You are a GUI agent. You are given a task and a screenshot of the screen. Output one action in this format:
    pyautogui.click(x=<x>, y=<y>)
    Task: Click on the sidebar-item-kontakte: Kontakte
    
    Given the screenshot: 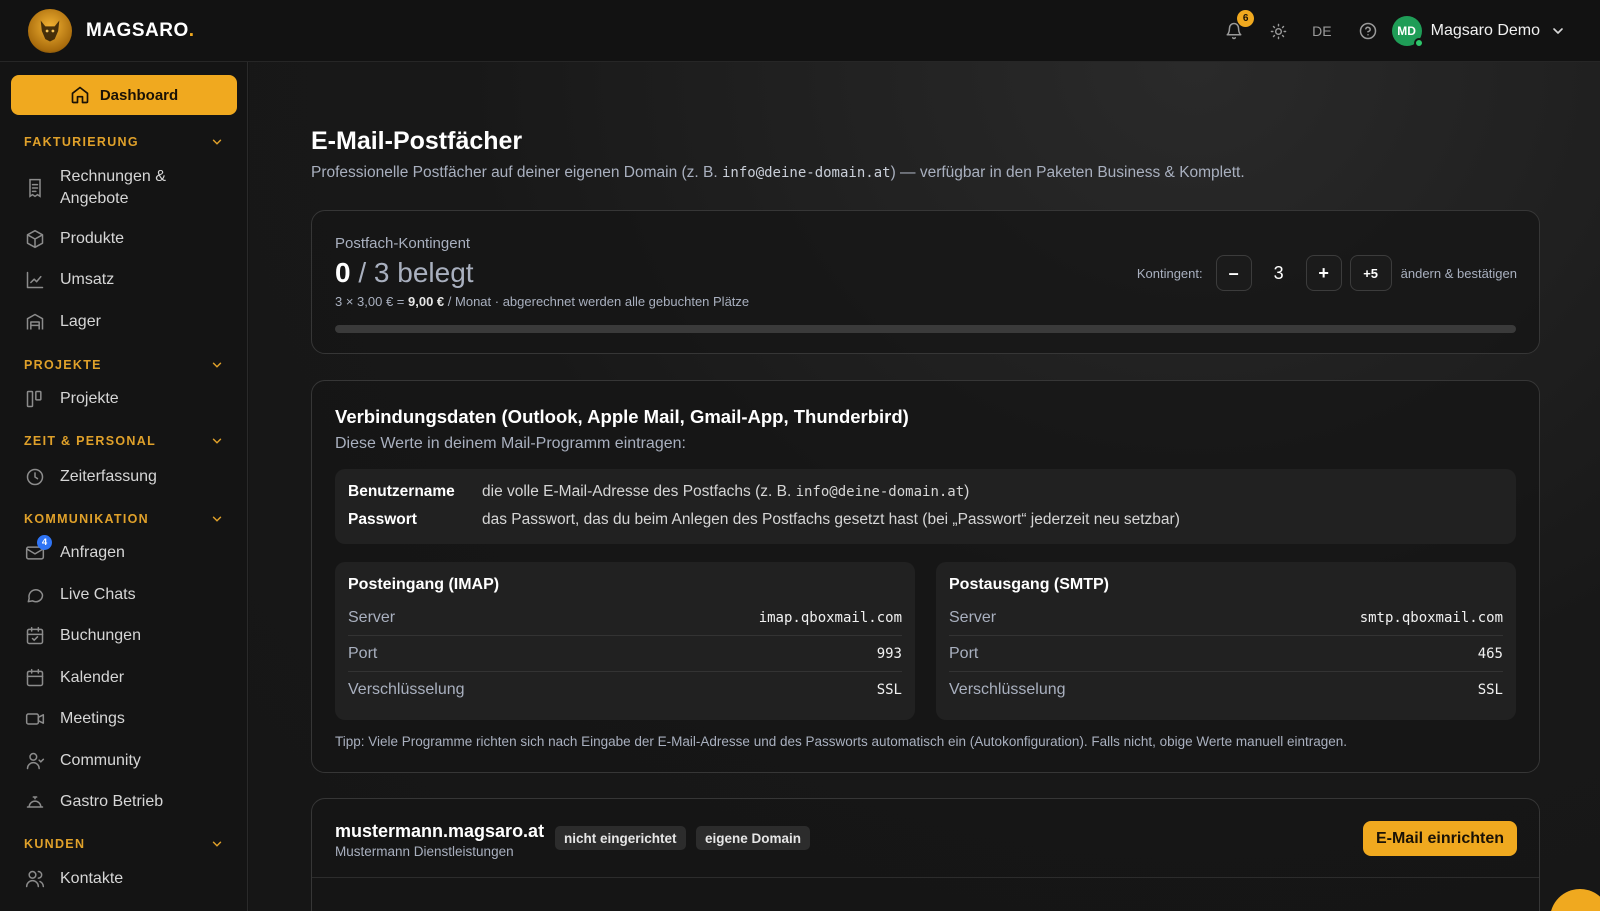 What is the action you would take?
    pyautogui.click(x=129, y=879)
    